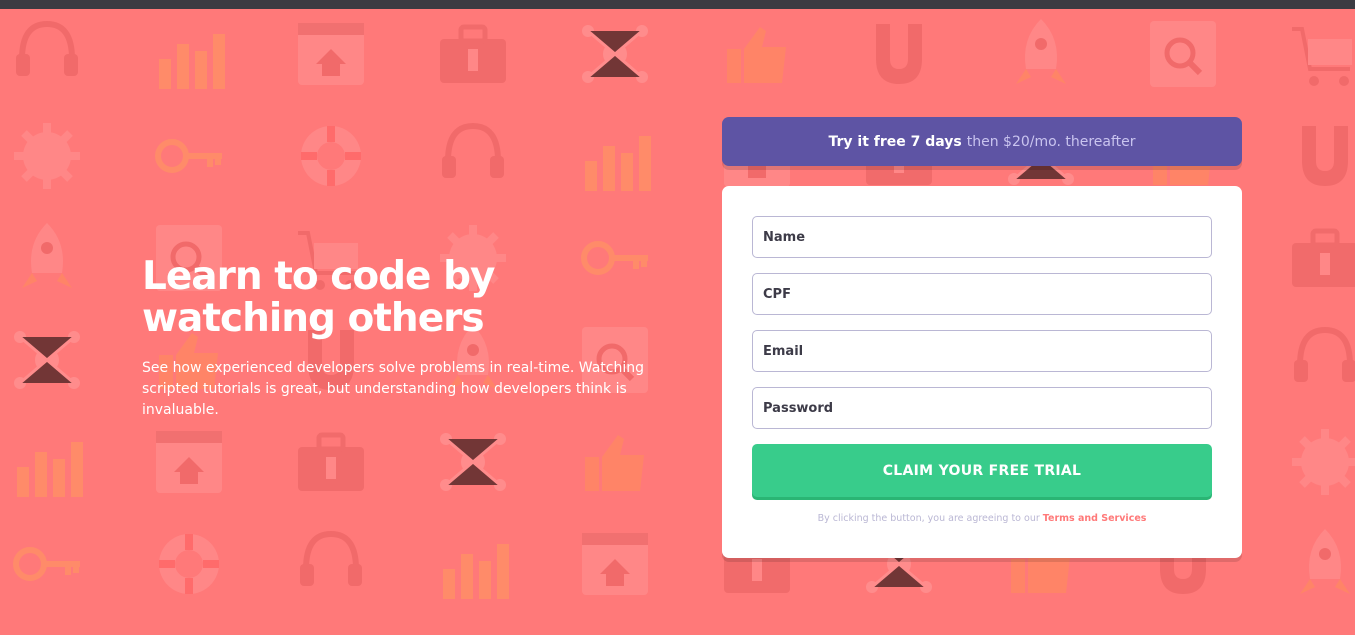 This screenshot has width=1355, height=635. What do you see at coordinates (982, 237) in the screenshot?
I see `name-input` at bounding box center [982, 237].